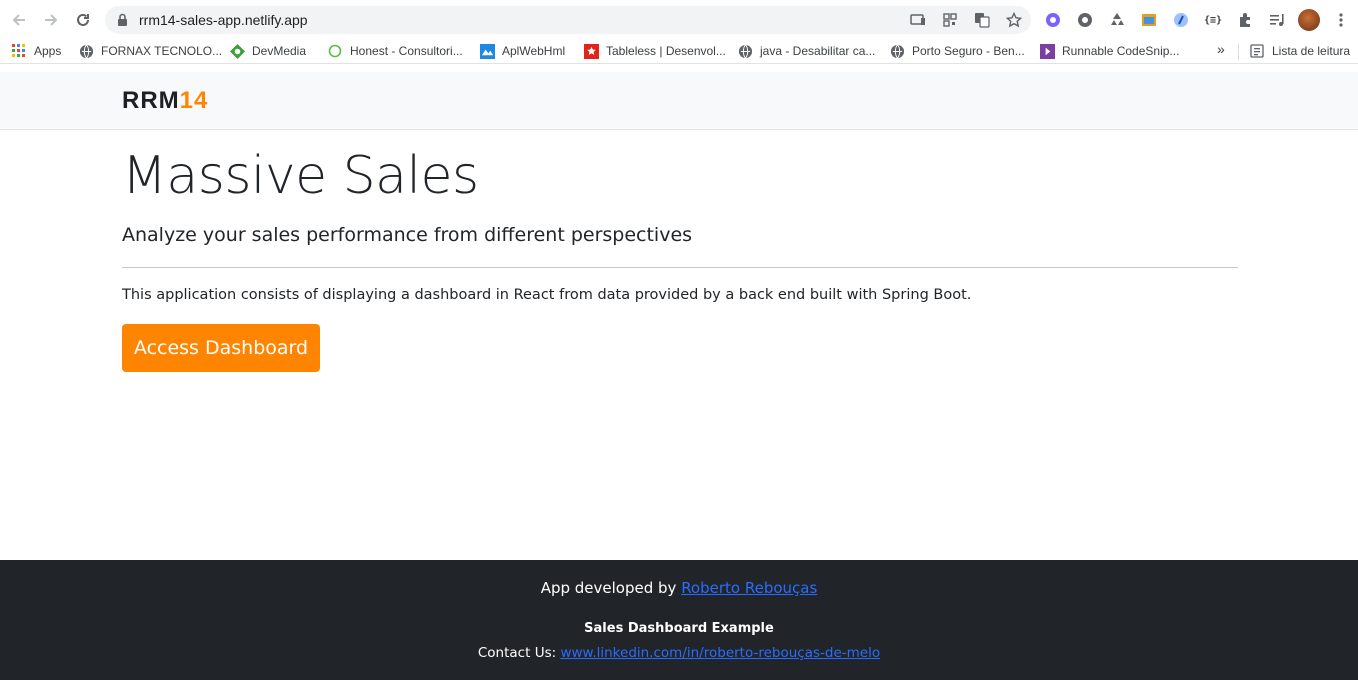 The width and height of the screenshot is (1358, 680). I want to click on extension-recycle-icon, so click(1117, 20).